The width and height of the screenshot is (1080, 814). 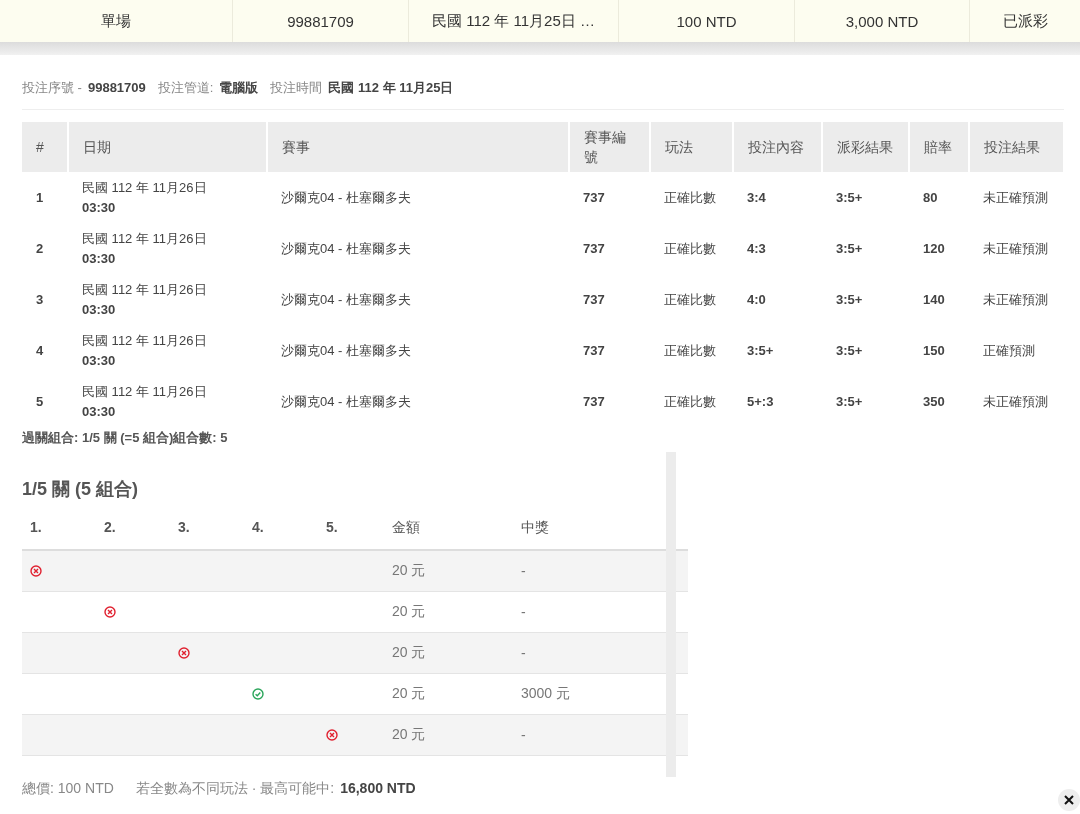 I want to click on table-cell-text: 140, so click(x=934, y=299).